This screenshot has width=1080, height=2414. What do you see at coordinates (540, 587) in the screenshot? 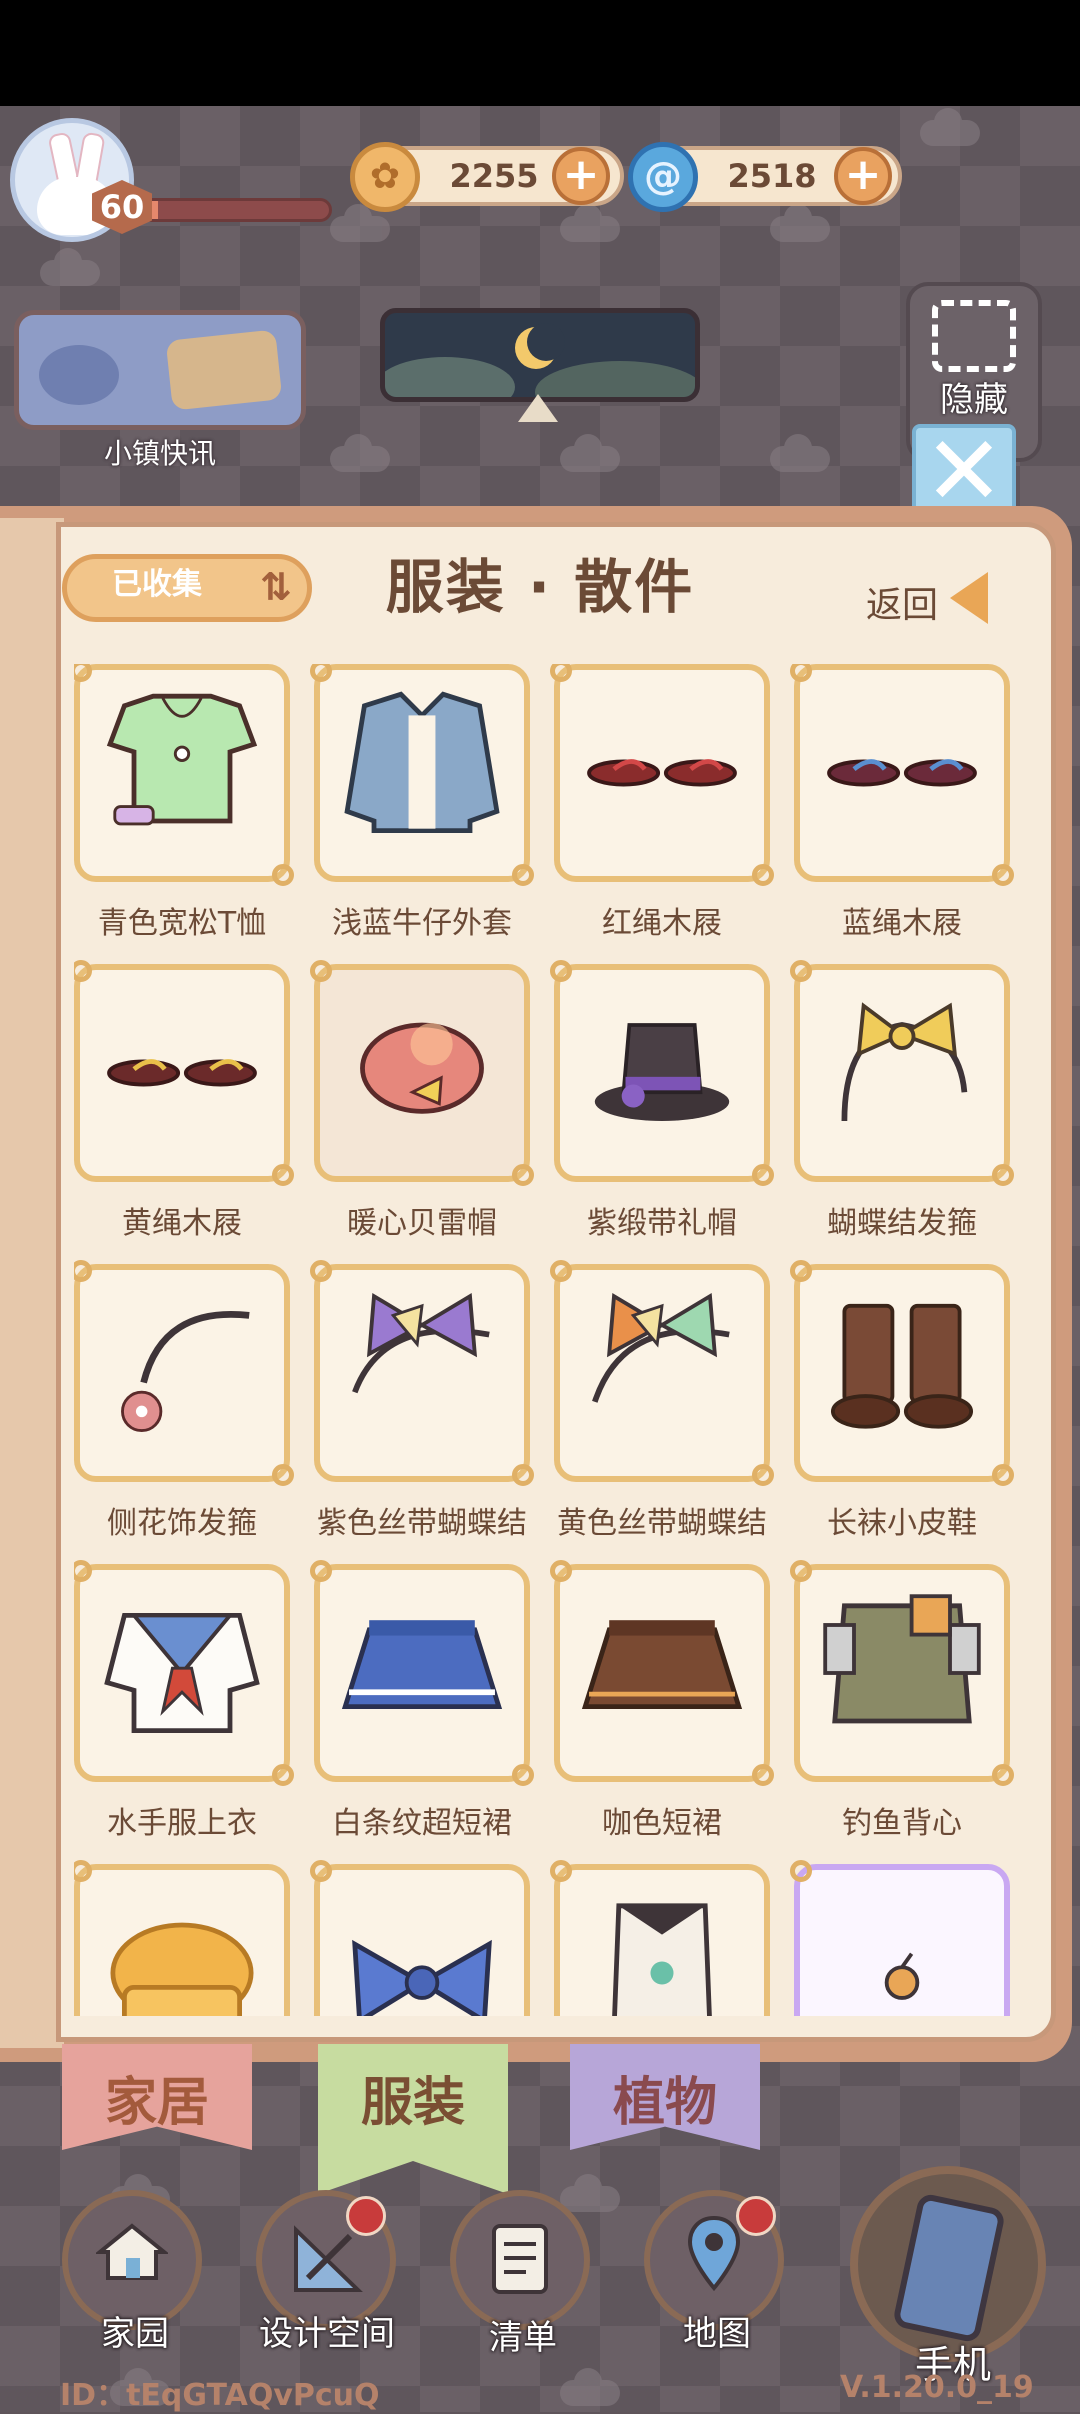
I see `panel-title: 服装 · 散件` at bounding box center [540, 587].